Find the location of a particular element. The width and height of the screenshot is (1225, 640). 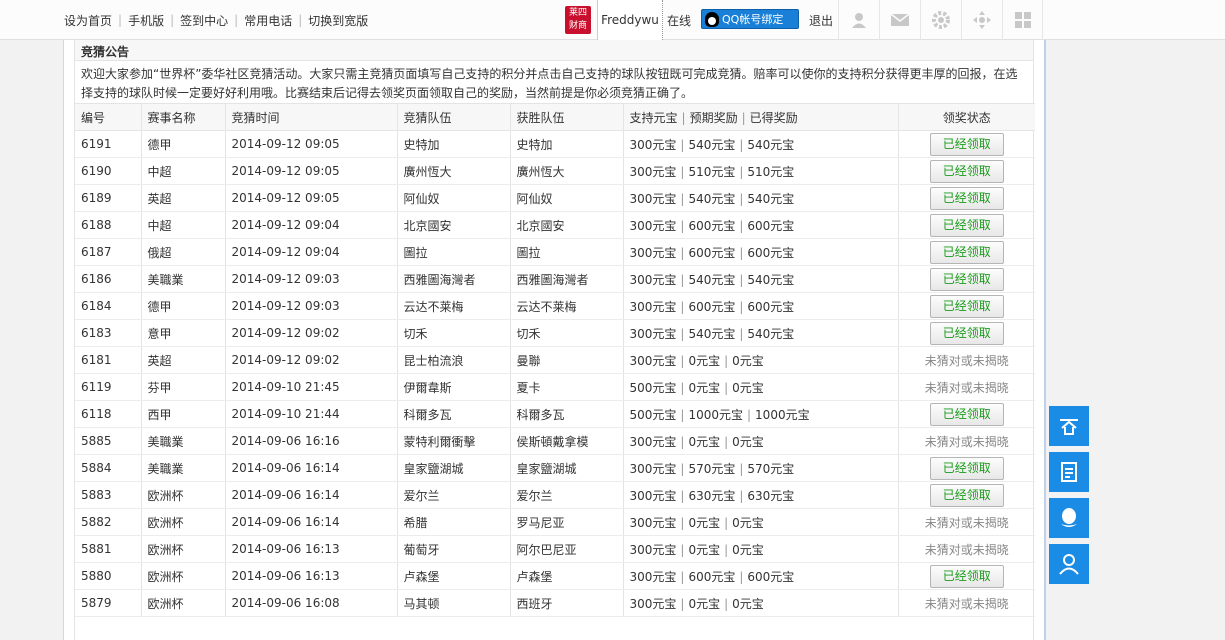

cell-team: 切禾 is located at coordinates (454, 333).